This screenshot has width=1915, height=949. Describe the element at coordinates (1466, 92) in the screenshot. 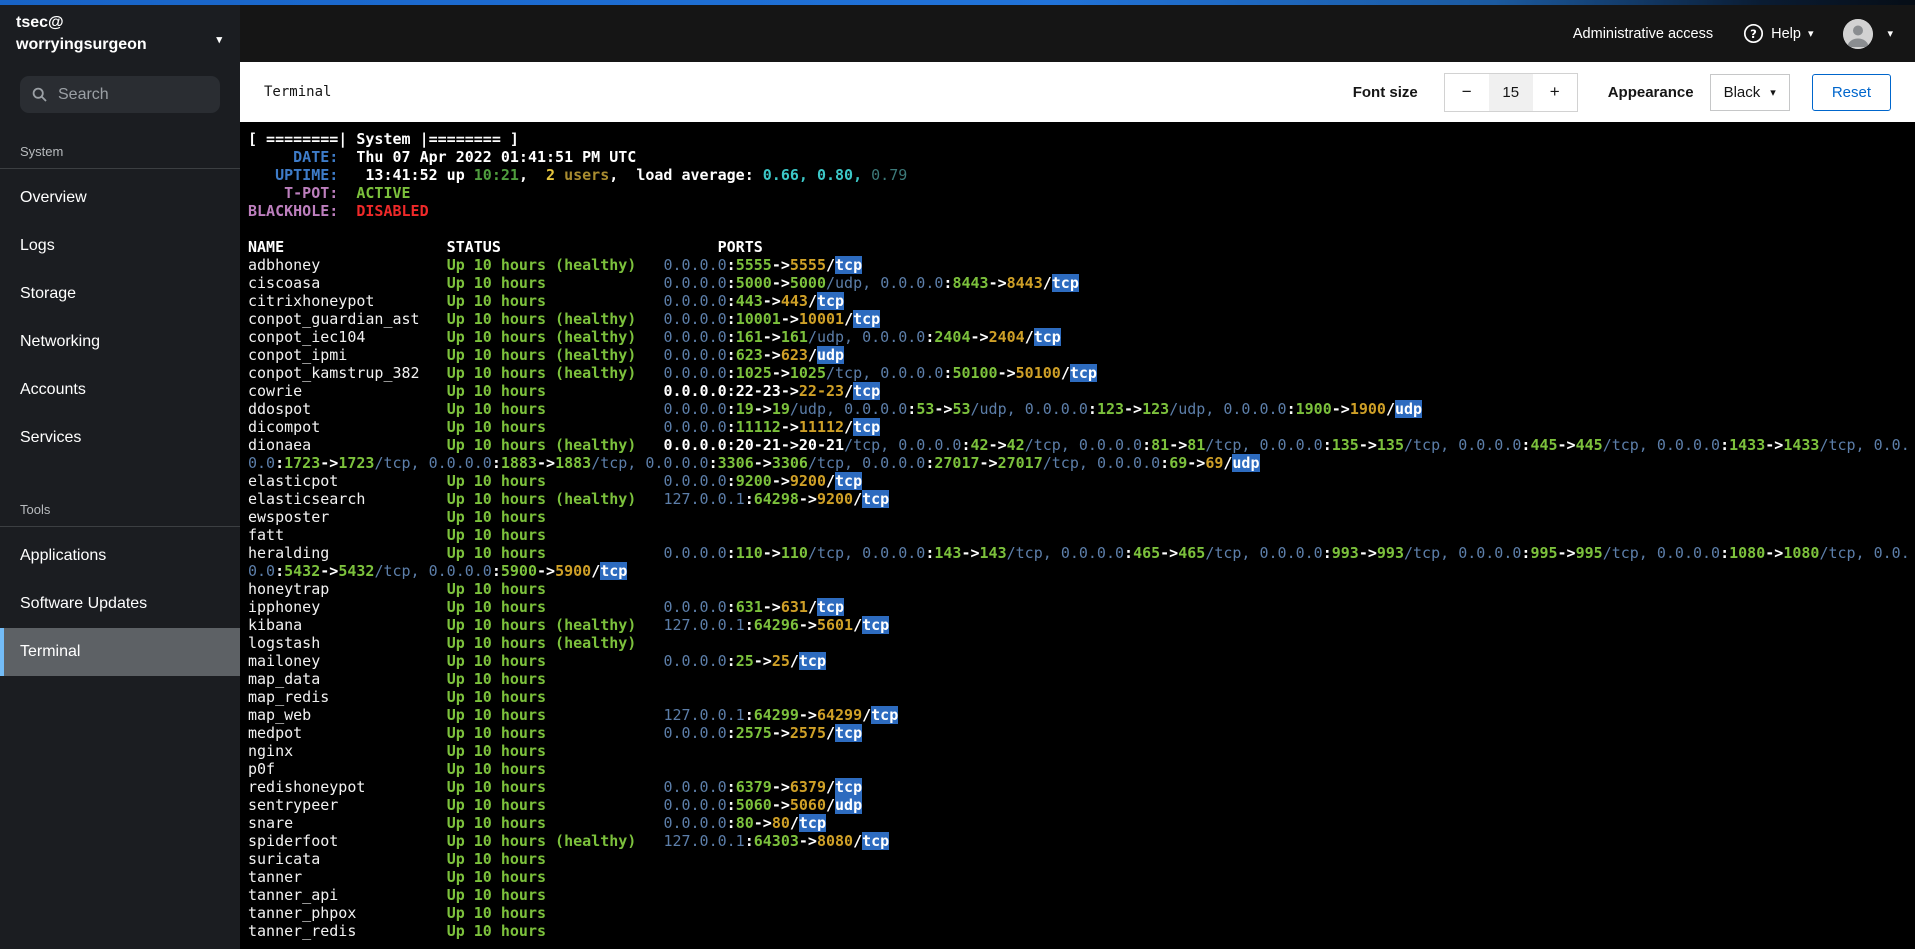

I see `font-size-decrease-button: −` at that location.